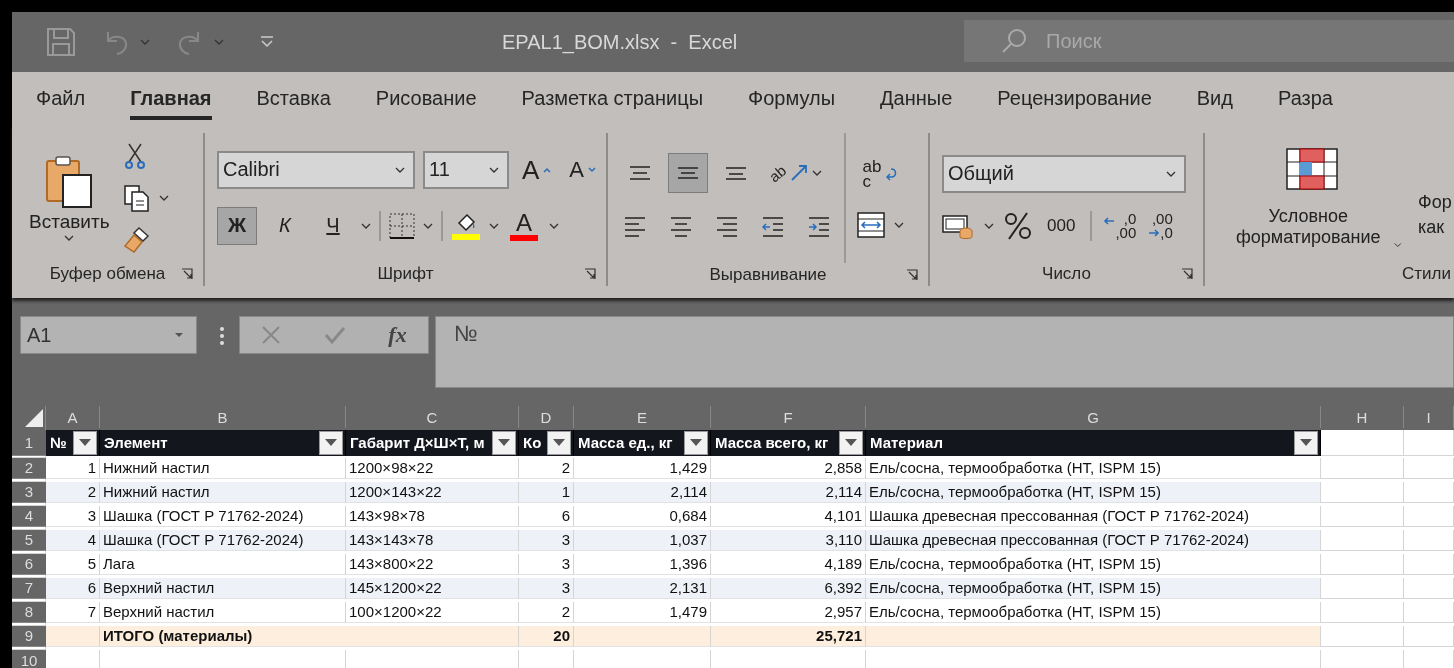 The height and width of the screenshot is (668, 1454). I want to click on table-cell: 1,479, so click(642, 612).